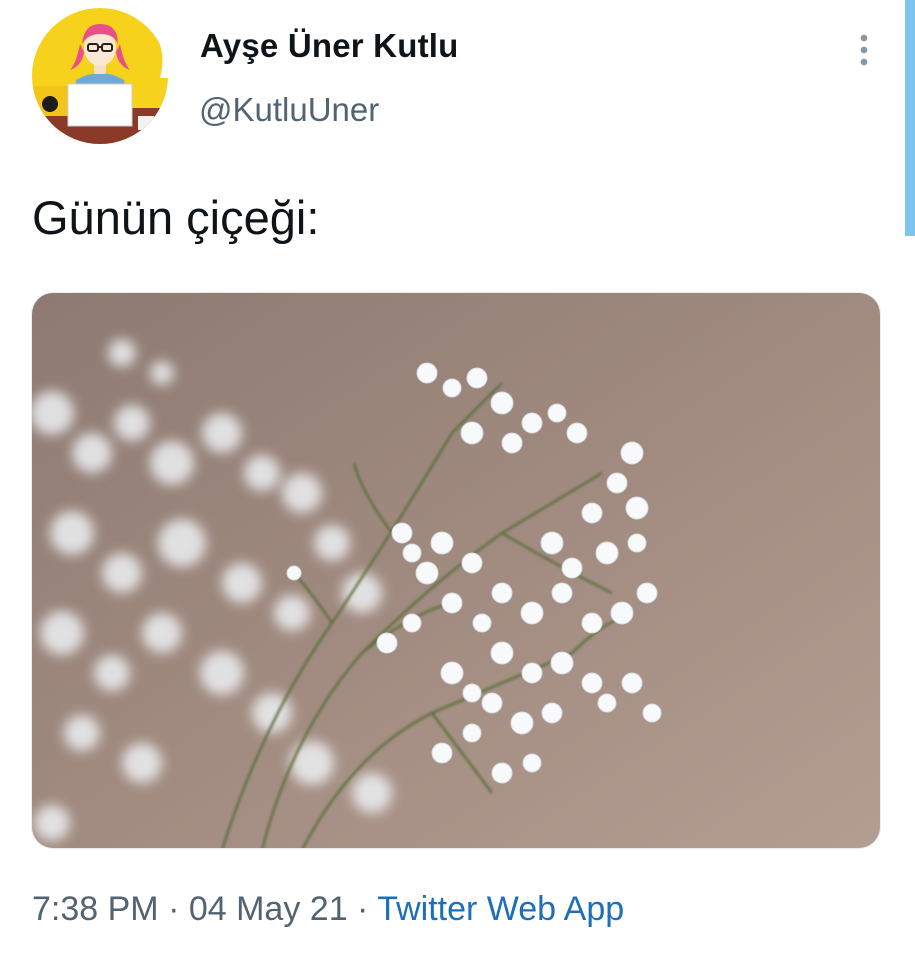 The width and height of the screenshot is (915, 960). Describe the element at coordinates (500, 909) in the screenshot. I see `tweet-source-link: Twitter Web App` at that location.